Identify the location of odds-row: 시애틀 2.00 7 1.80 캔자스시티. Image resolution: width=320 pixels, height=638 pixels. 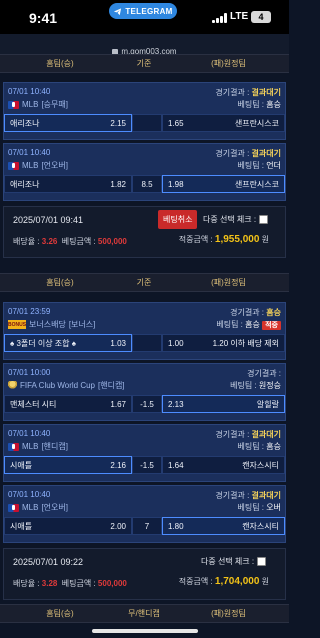
(144, 526).